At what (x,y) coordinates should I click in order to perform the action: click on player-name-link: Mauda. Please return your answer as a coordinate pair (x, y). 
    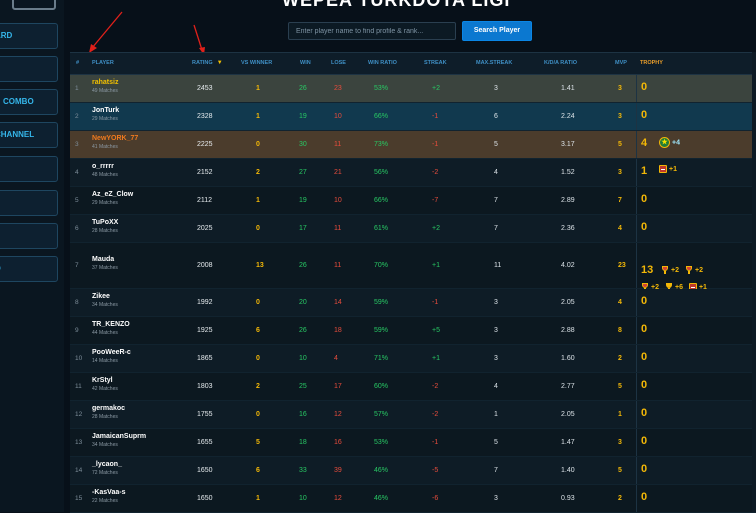
    Looking at the image, I should click on (105, 259).